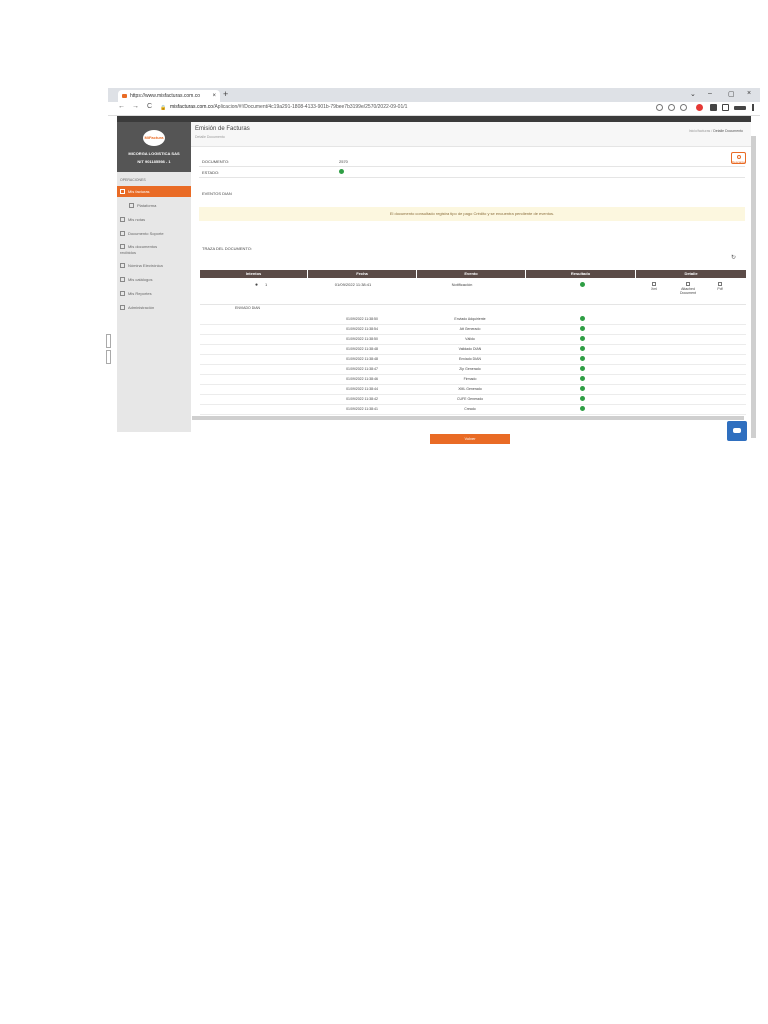 This screenshot has width=768, height=1024. What do you see at coordinates (470, 439) in the screenshot?
I see `back-button: Volver` at bounding box center [470, 439].